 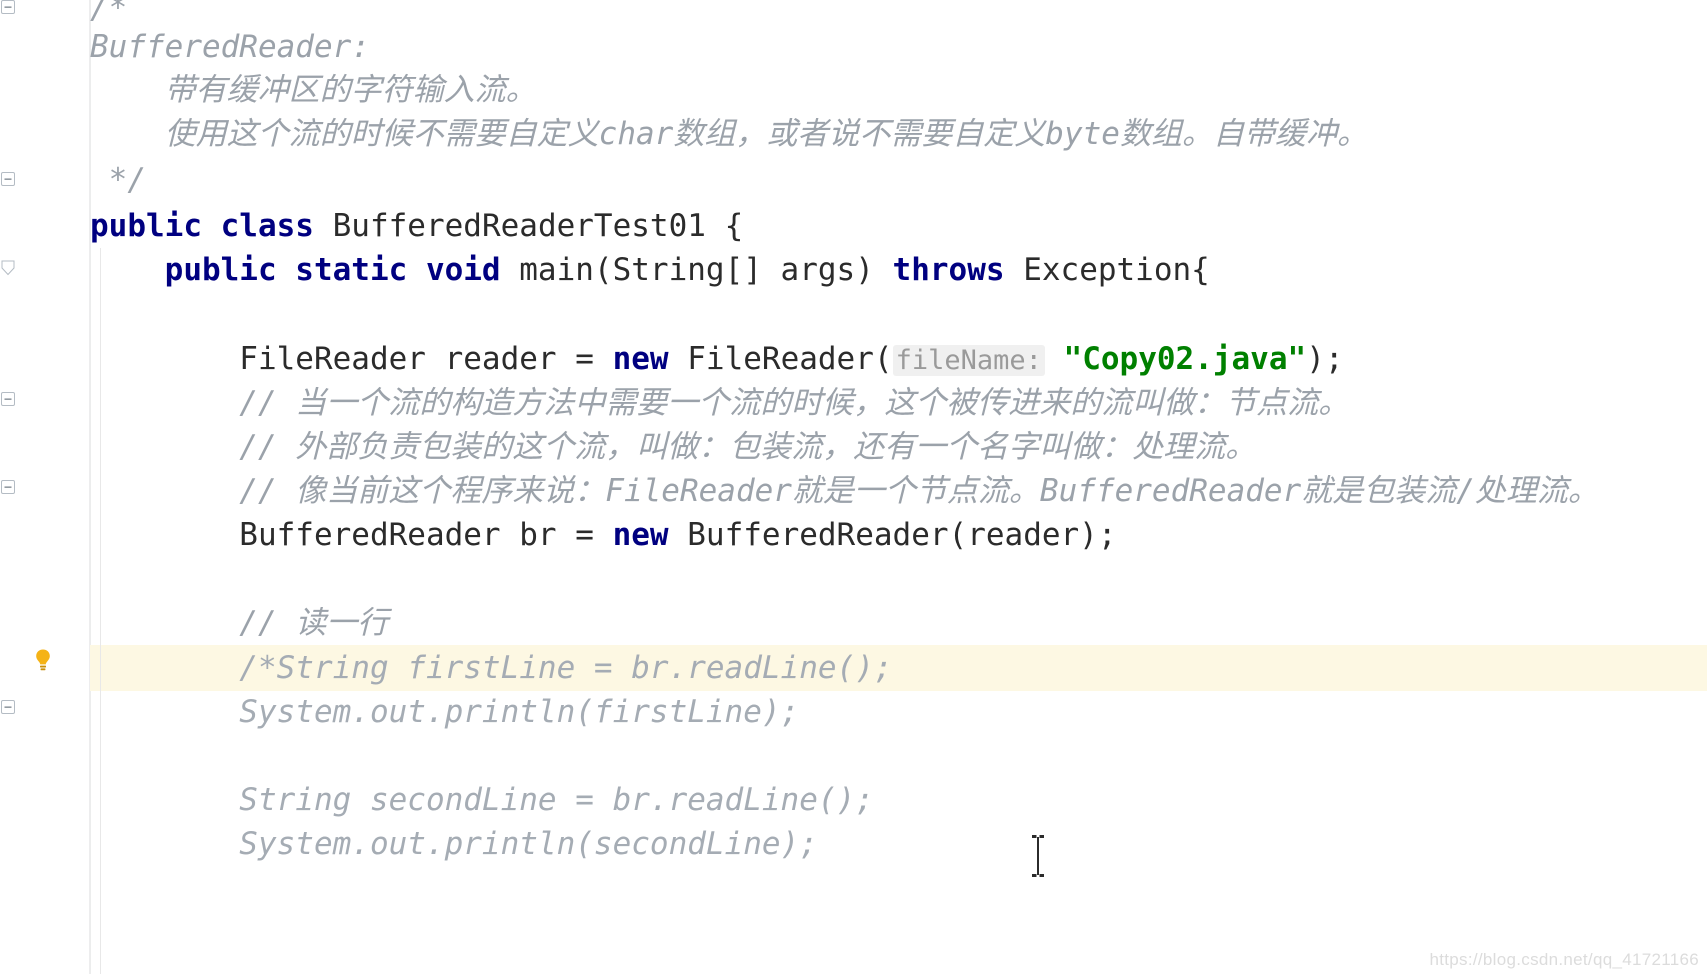 What do you see at coordinates (109, 13) in the screenshot?
I see `code-token-cmtblk: /*` at bounding box center [109, 13].